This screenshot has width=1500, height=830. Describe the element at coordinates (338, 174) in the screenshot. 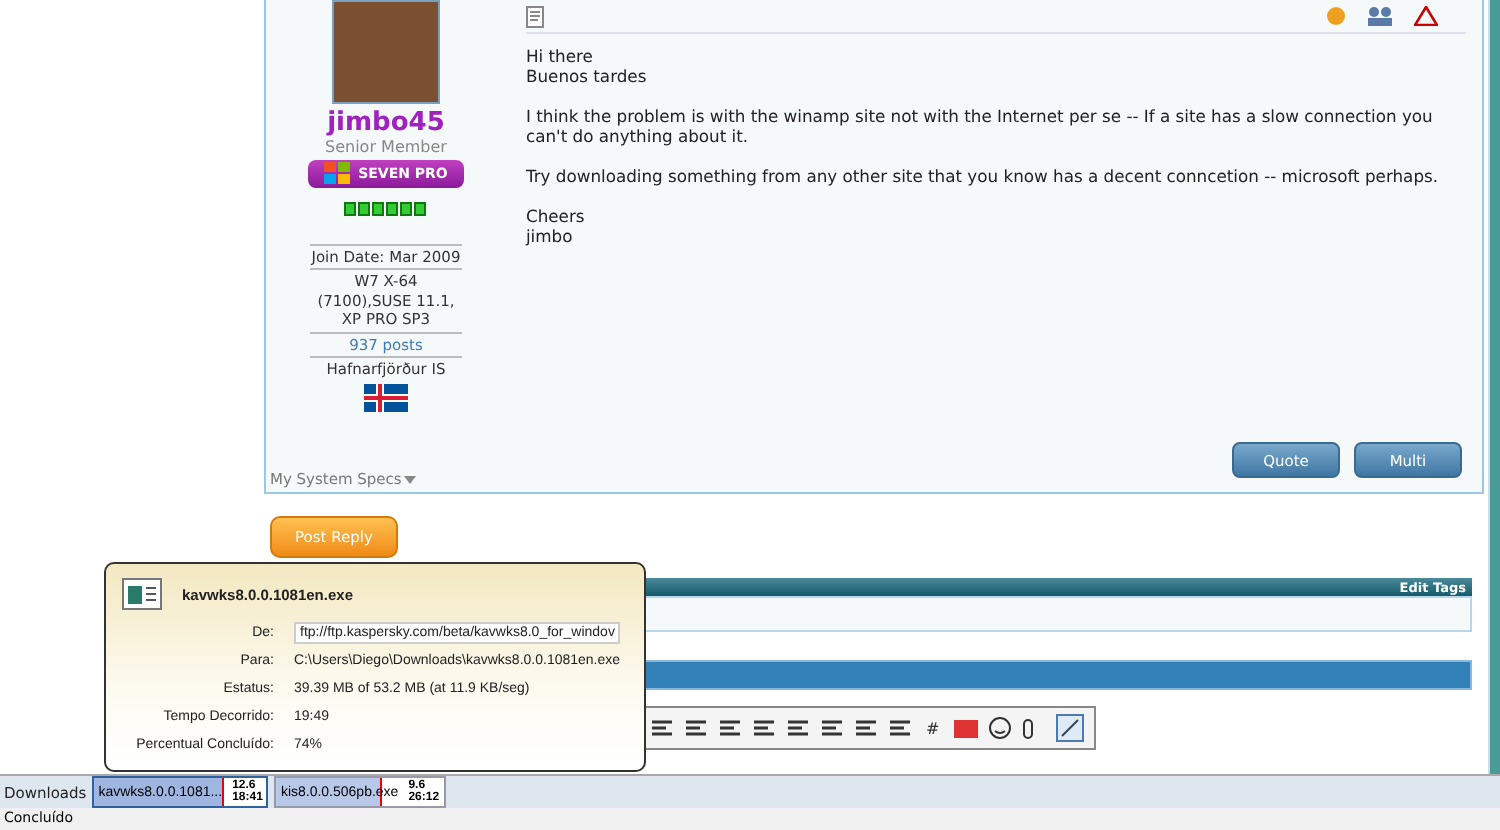

I see `windows-logo-icon` at that location.